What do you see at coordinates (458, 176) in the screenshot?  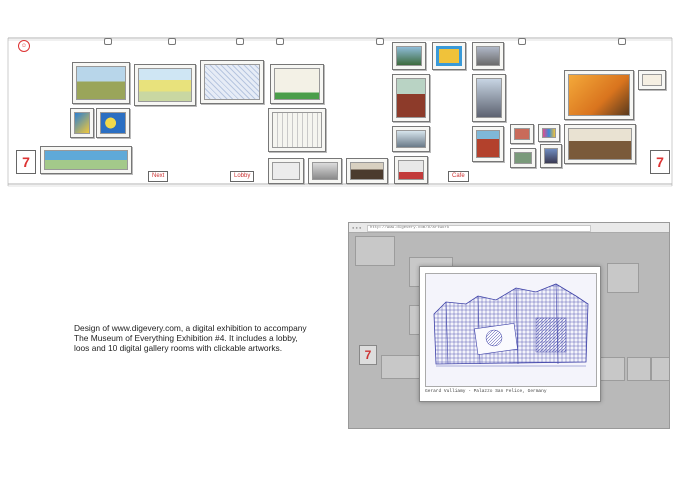 I see `sign-cafe: Cafe` at bounding box center [458, 176].